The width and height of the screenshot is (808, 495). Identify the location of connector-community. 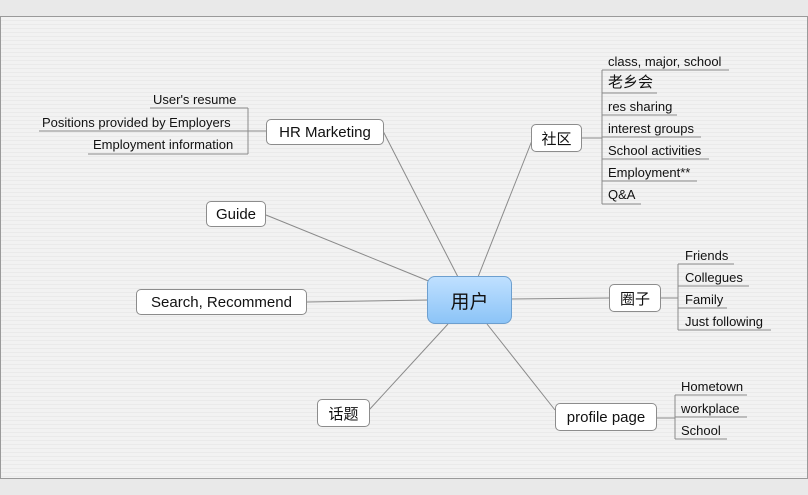
(505, 207).